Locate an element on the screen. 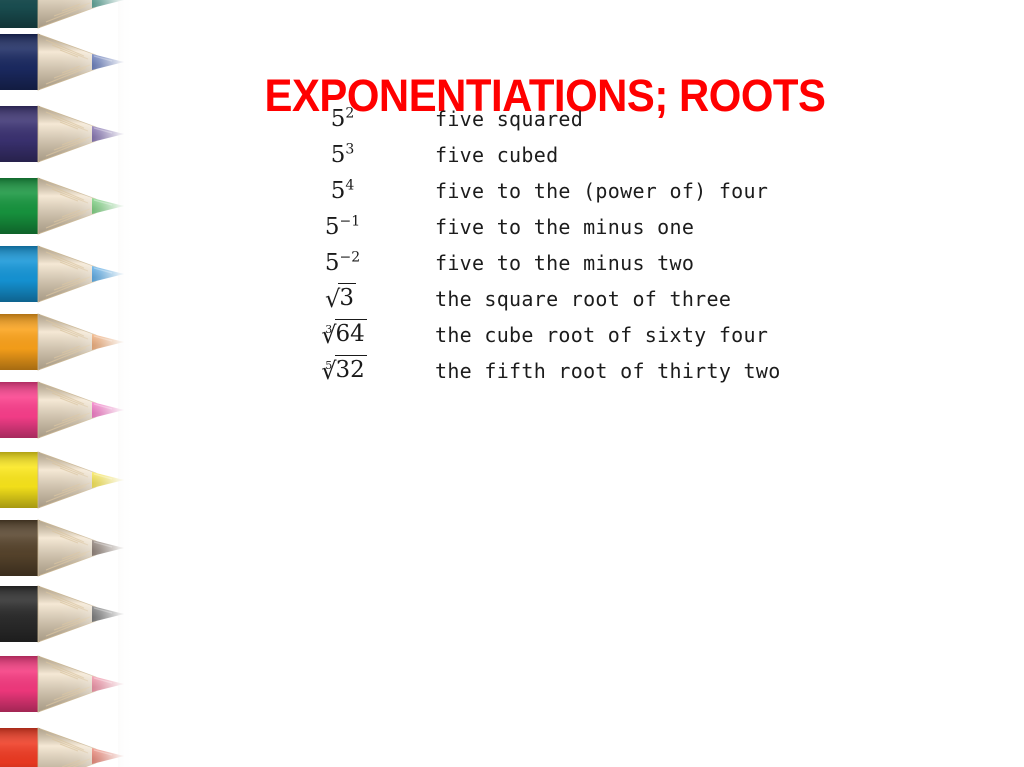 This screenshot has height=767, width=1024. table-row: √3 the square root of three is located at coordinates (515, 299).